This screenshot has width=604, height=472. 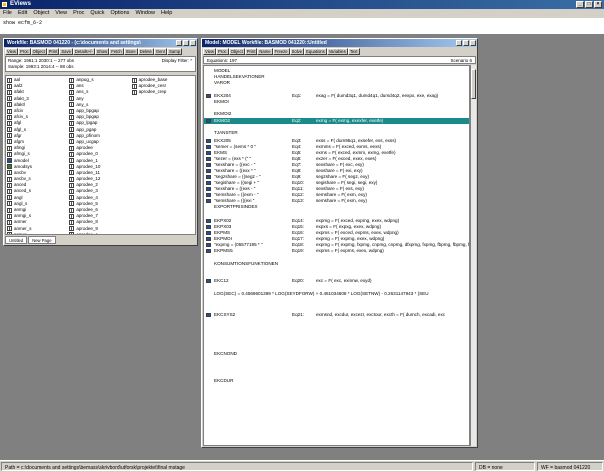 What do you see at coordinates (42, 240) in the screenshot?
I see `page-tab-new: New Page` at bounding box center [42, 240].